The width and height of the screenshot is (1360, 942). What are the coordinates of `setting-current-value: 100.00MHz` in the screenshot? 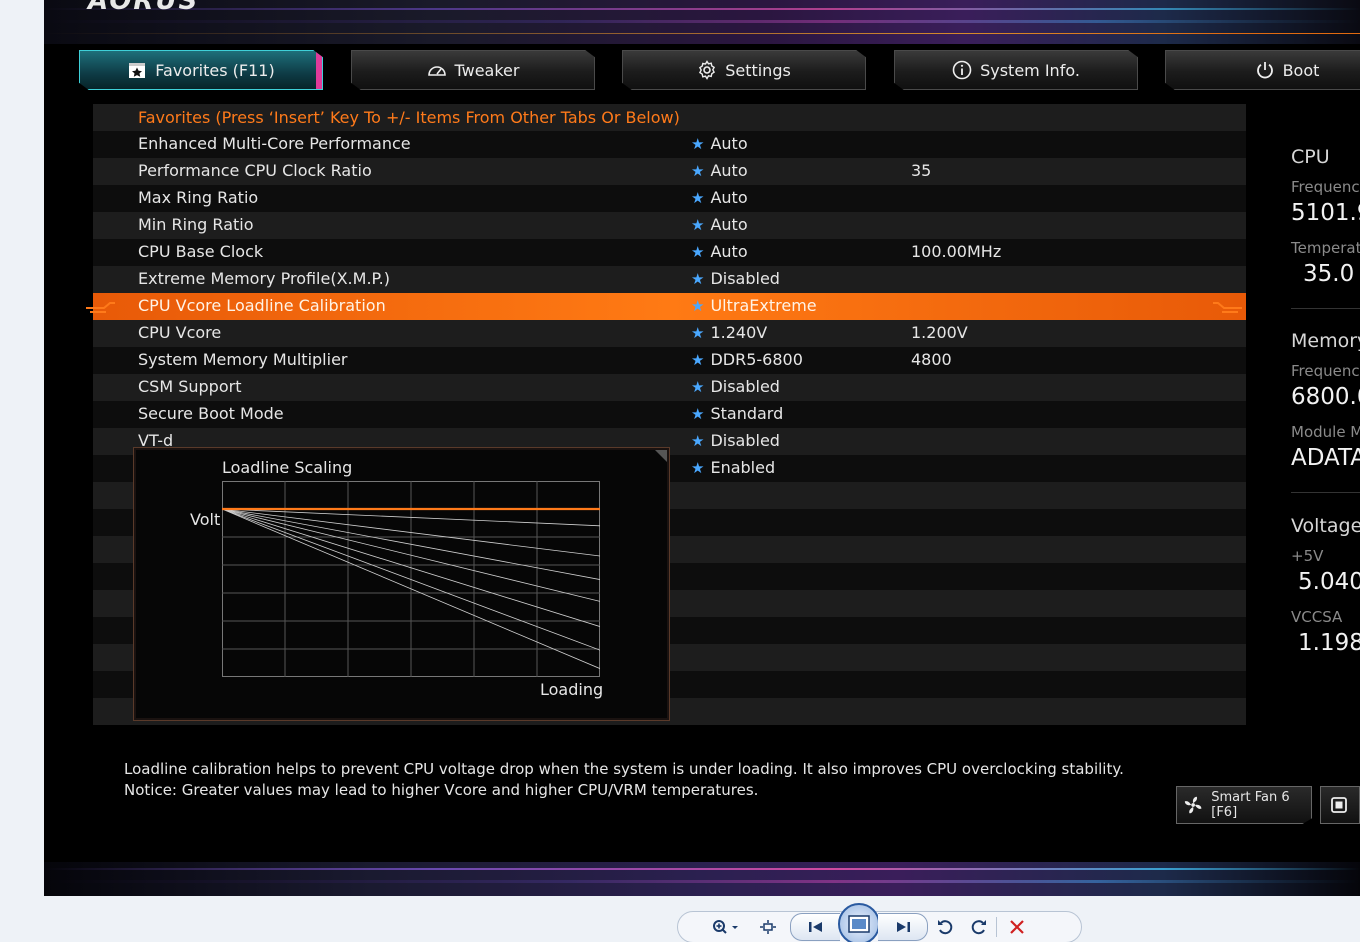 It's located at (956, 251).